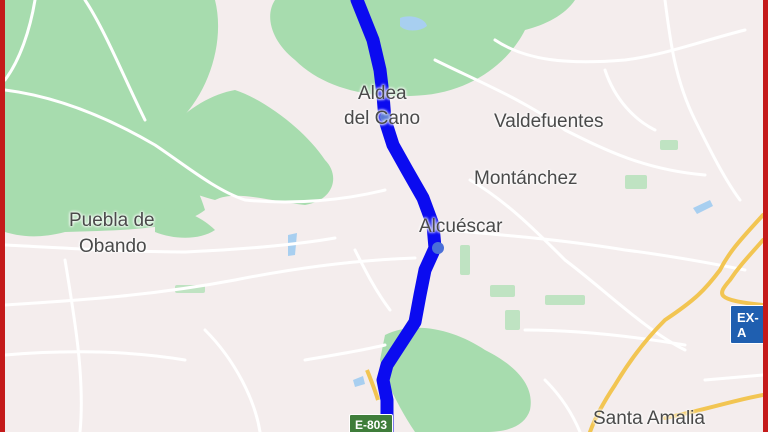 This screenshot has height=432, width=768. I want to click on place-aldea-del-cano-line1: Aldea, so click(382, 93).